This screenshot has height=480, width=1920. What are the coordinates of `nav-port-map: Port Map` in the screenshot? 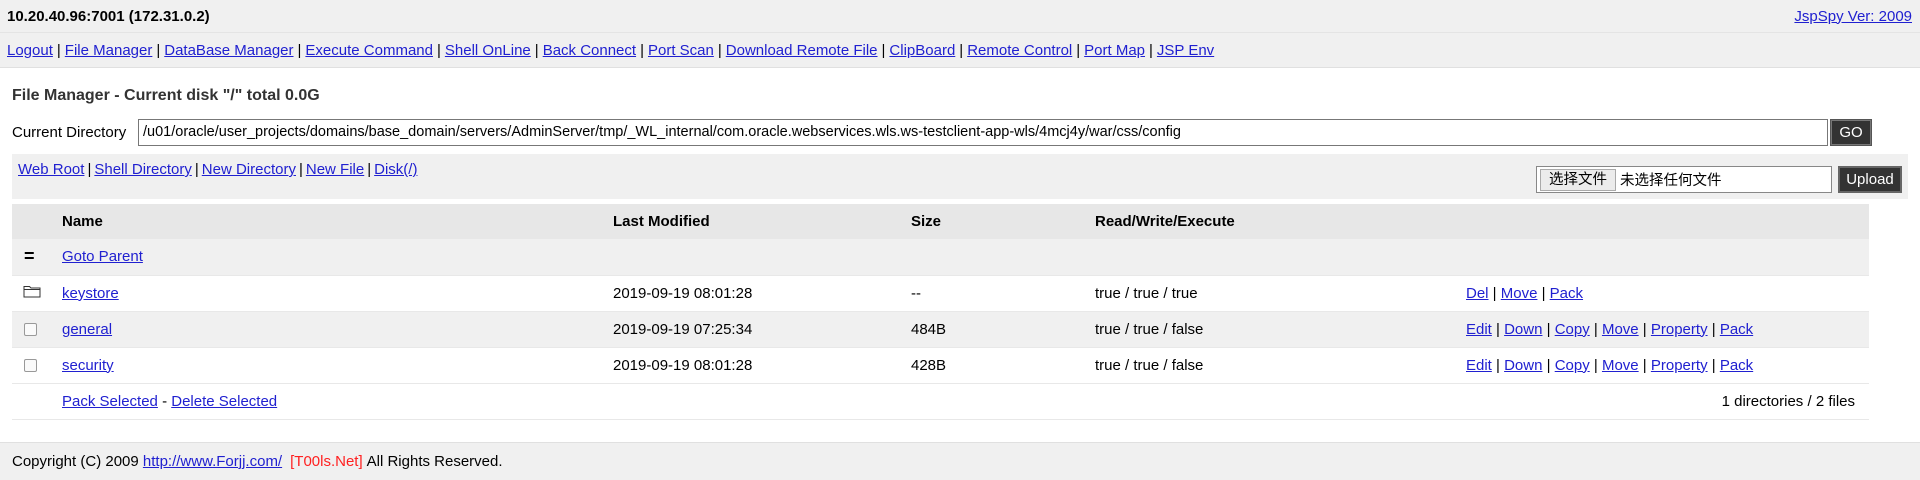 It's located at (1114, 50).